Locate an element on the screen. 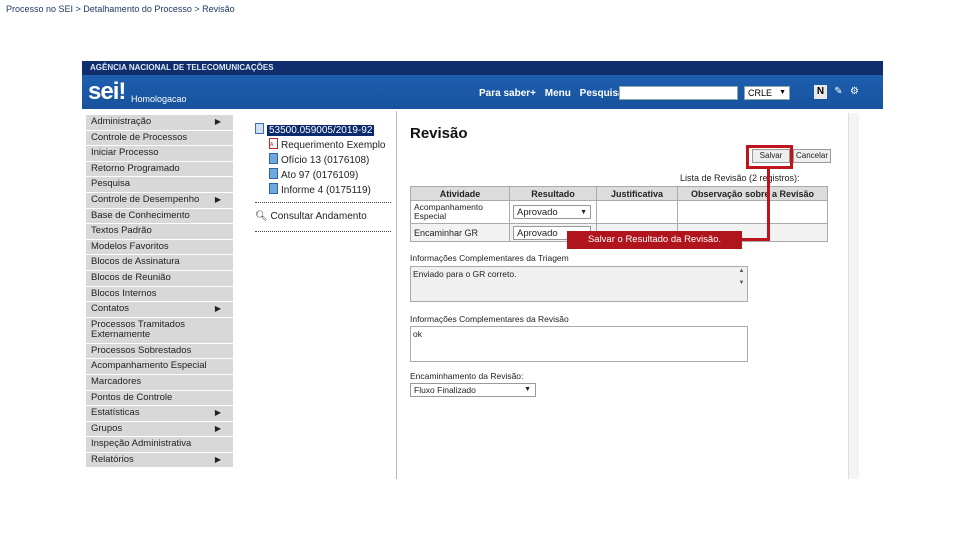  sidebar-item-label: Controle de Processos is located at coordinates (139, 137).